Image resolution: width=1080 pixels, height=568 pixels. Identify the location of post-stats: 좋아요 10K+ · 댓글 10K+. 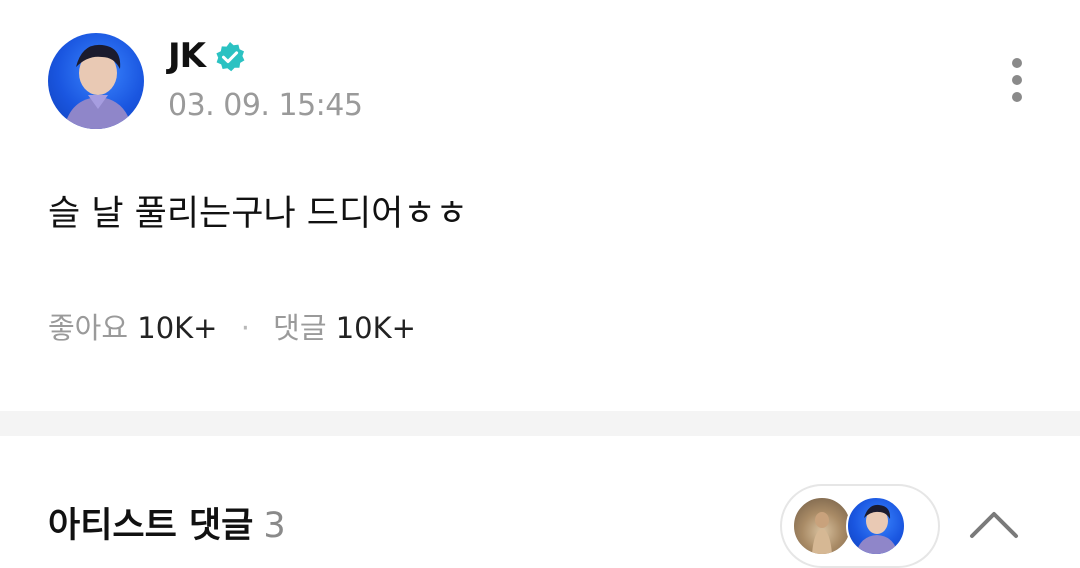
(232, 328).